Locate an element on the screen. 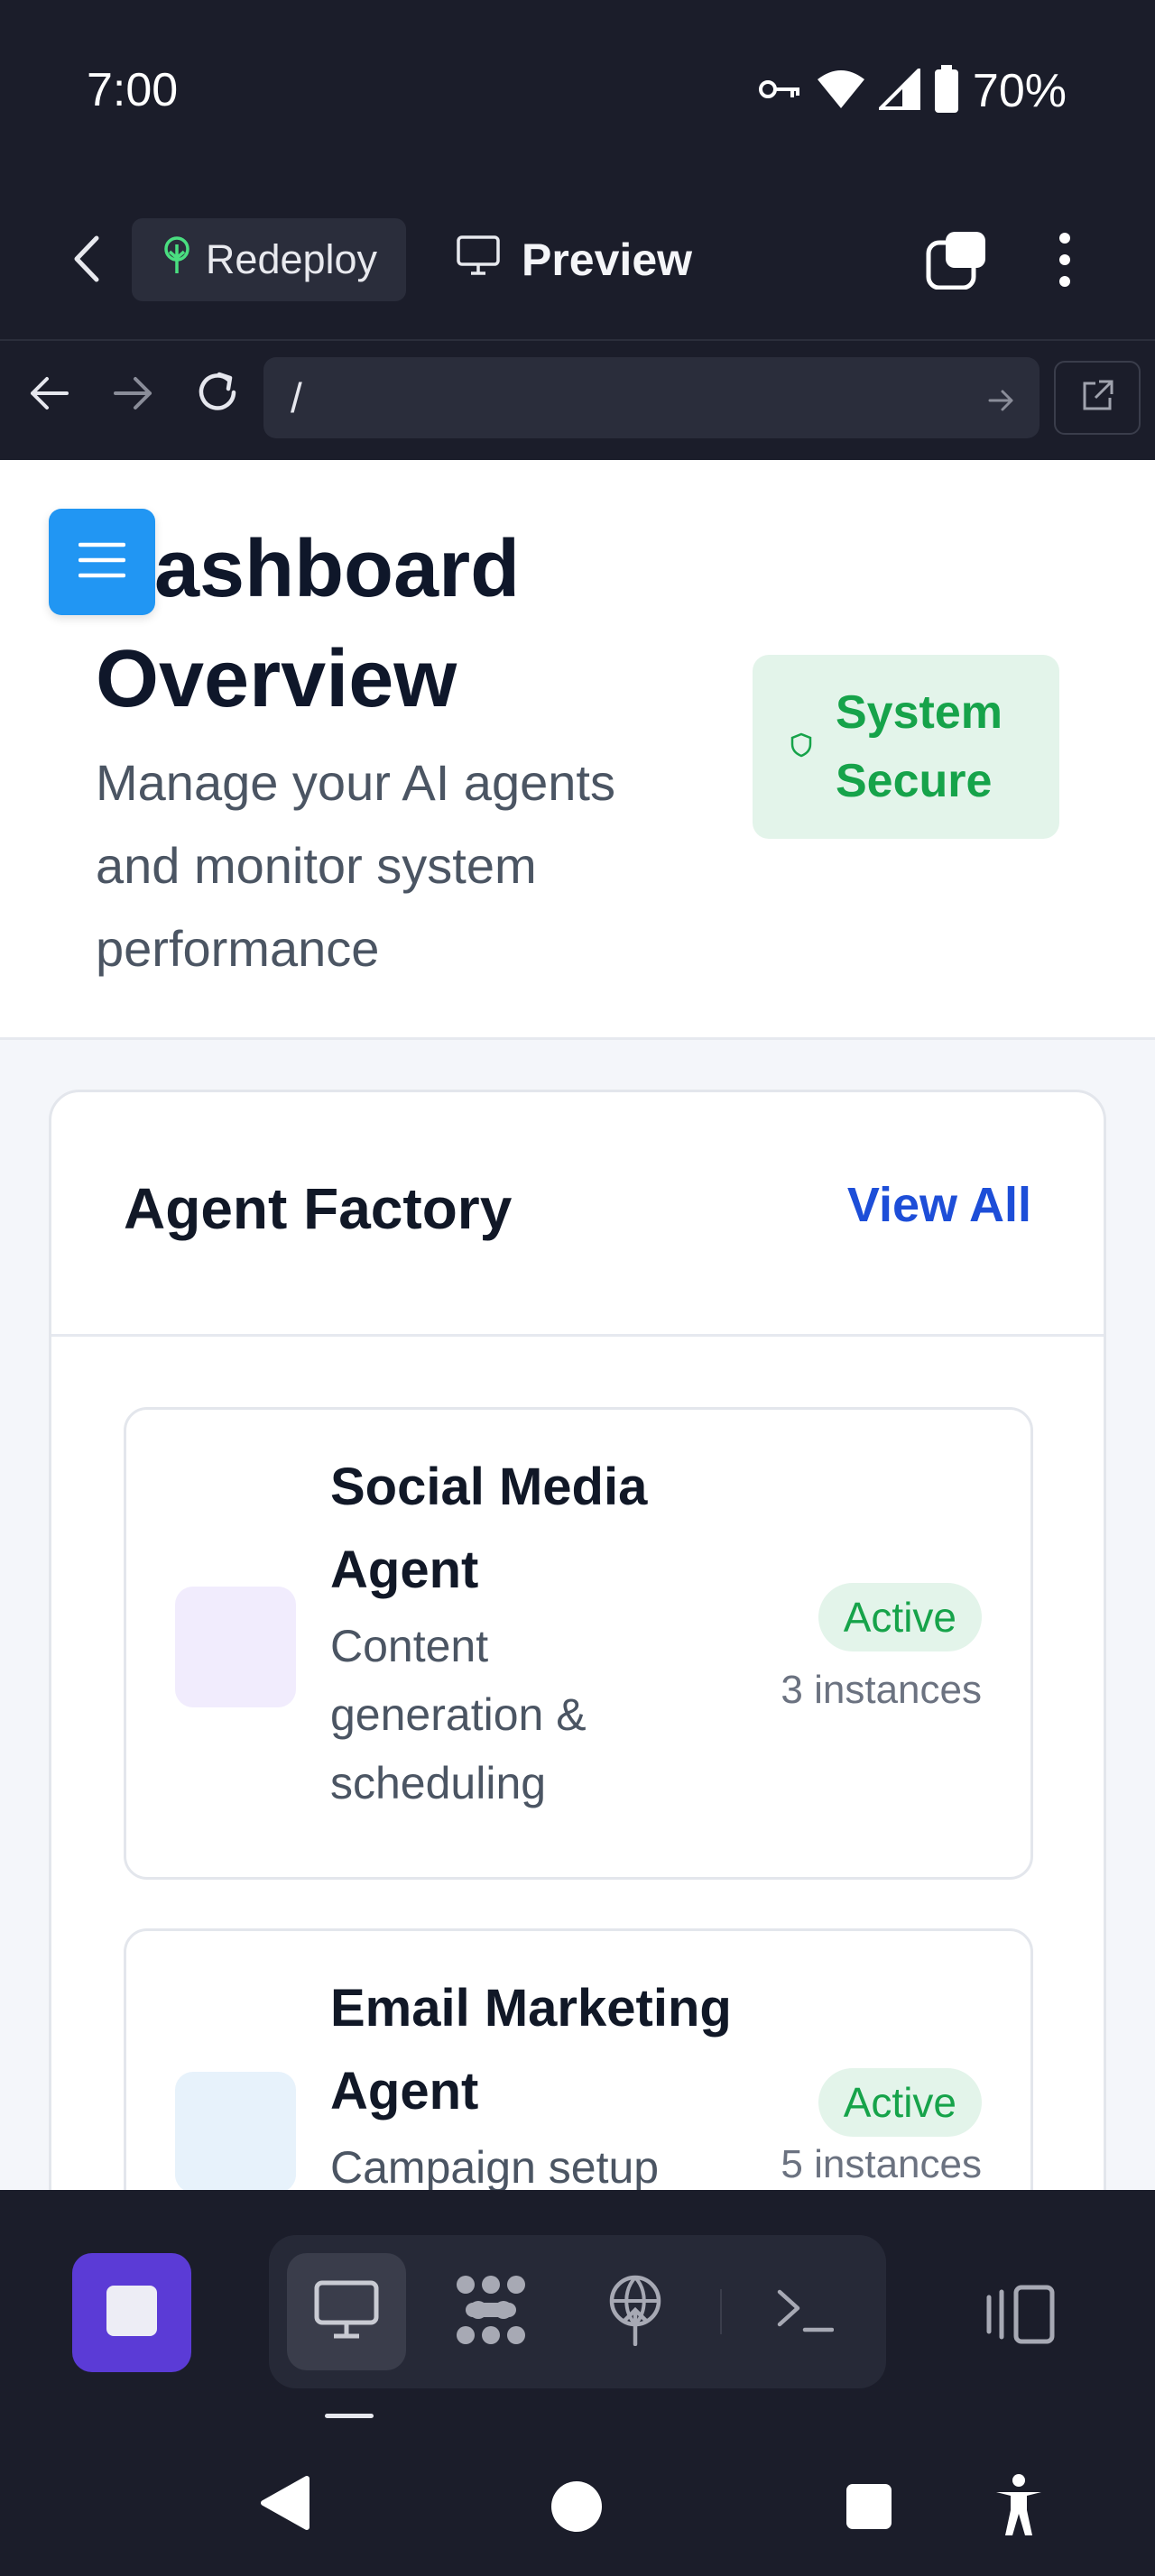 This screenshot has height=2576, width=1155. open-external-button is located at coordinates (1097, 398).